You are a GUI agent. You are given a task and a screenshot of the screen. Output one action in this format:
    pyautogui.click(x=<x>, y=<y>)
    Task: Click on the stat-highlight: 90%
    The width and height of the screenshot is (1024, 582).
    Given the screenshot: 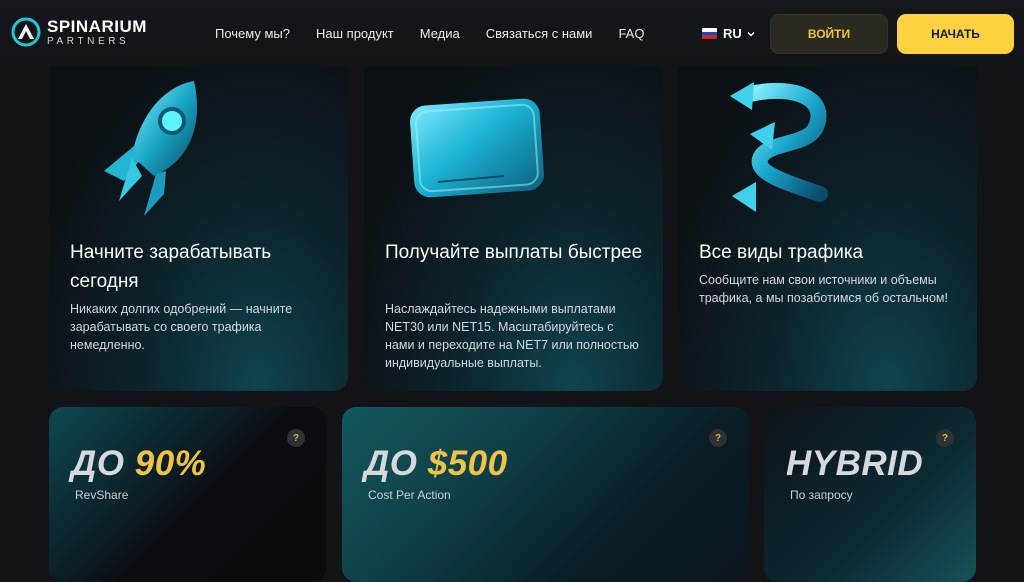 What is the action you would take?
    pyautogui.click(x=170, y=463)
    